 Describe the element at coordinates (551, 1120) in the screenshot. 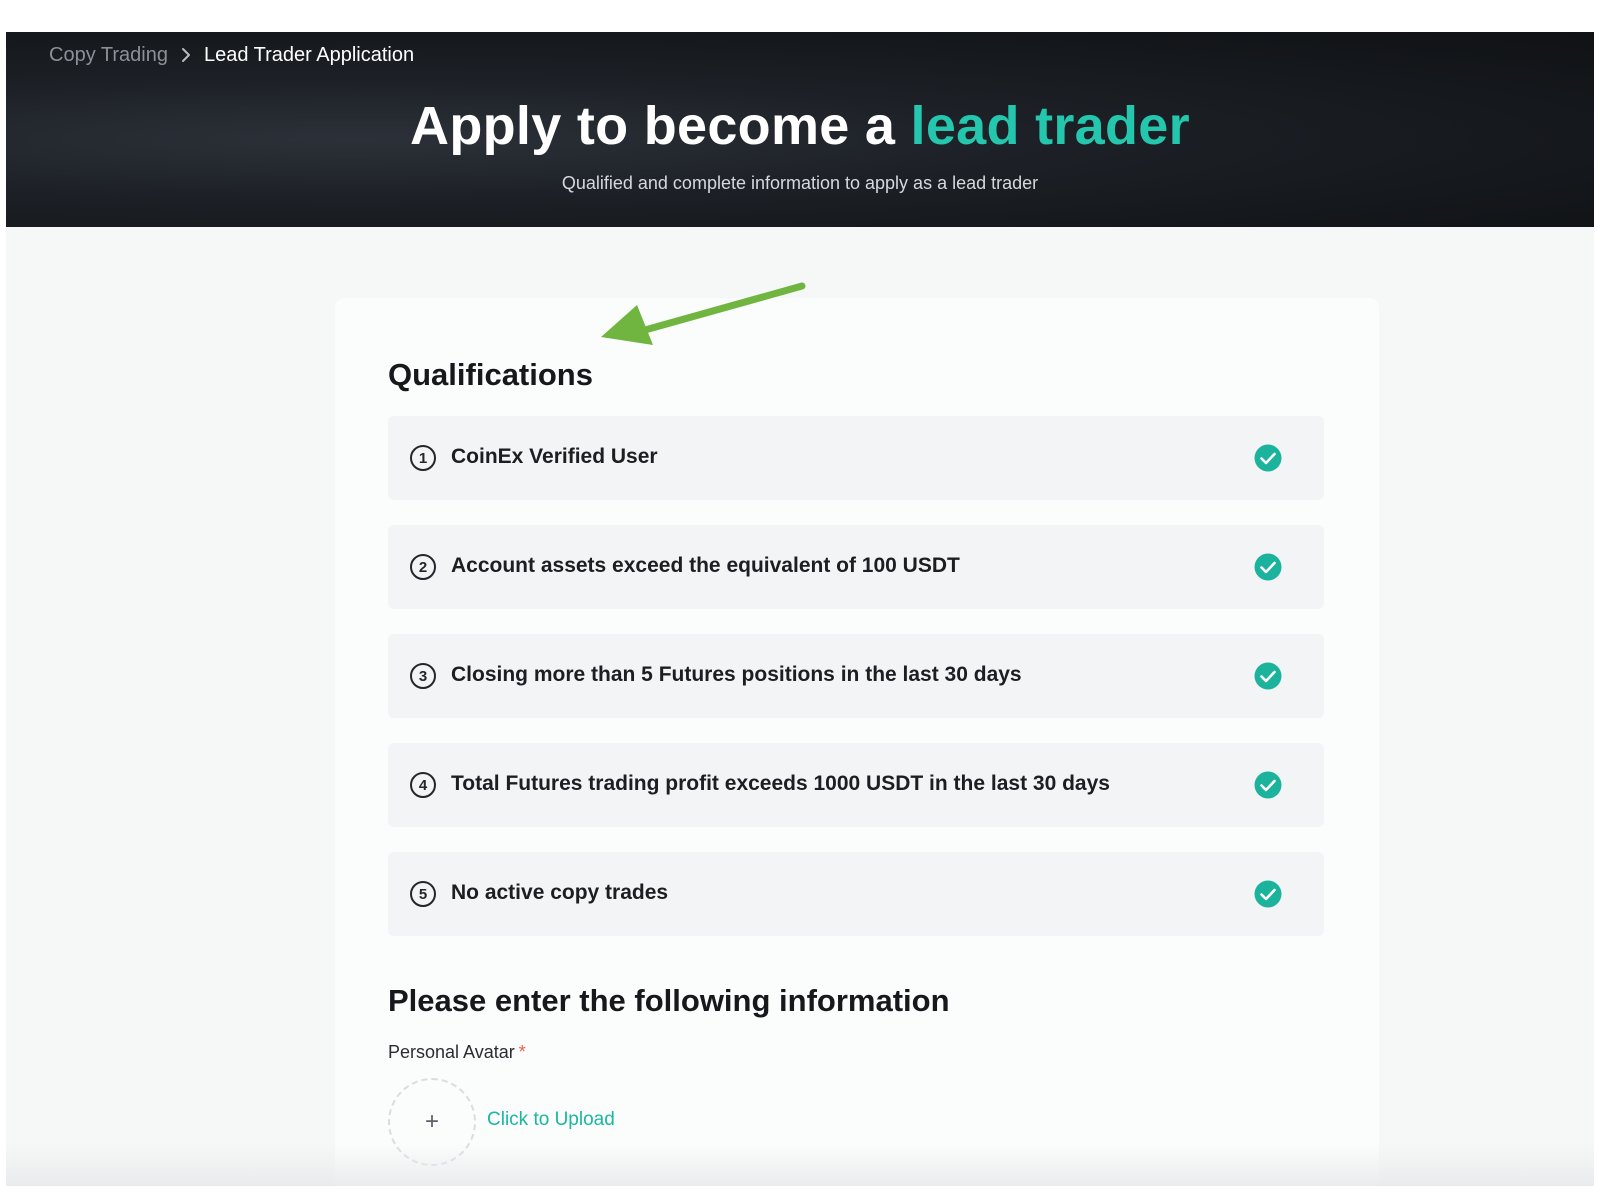

I see `click-to-upload-link: Click to Upload` at that location.